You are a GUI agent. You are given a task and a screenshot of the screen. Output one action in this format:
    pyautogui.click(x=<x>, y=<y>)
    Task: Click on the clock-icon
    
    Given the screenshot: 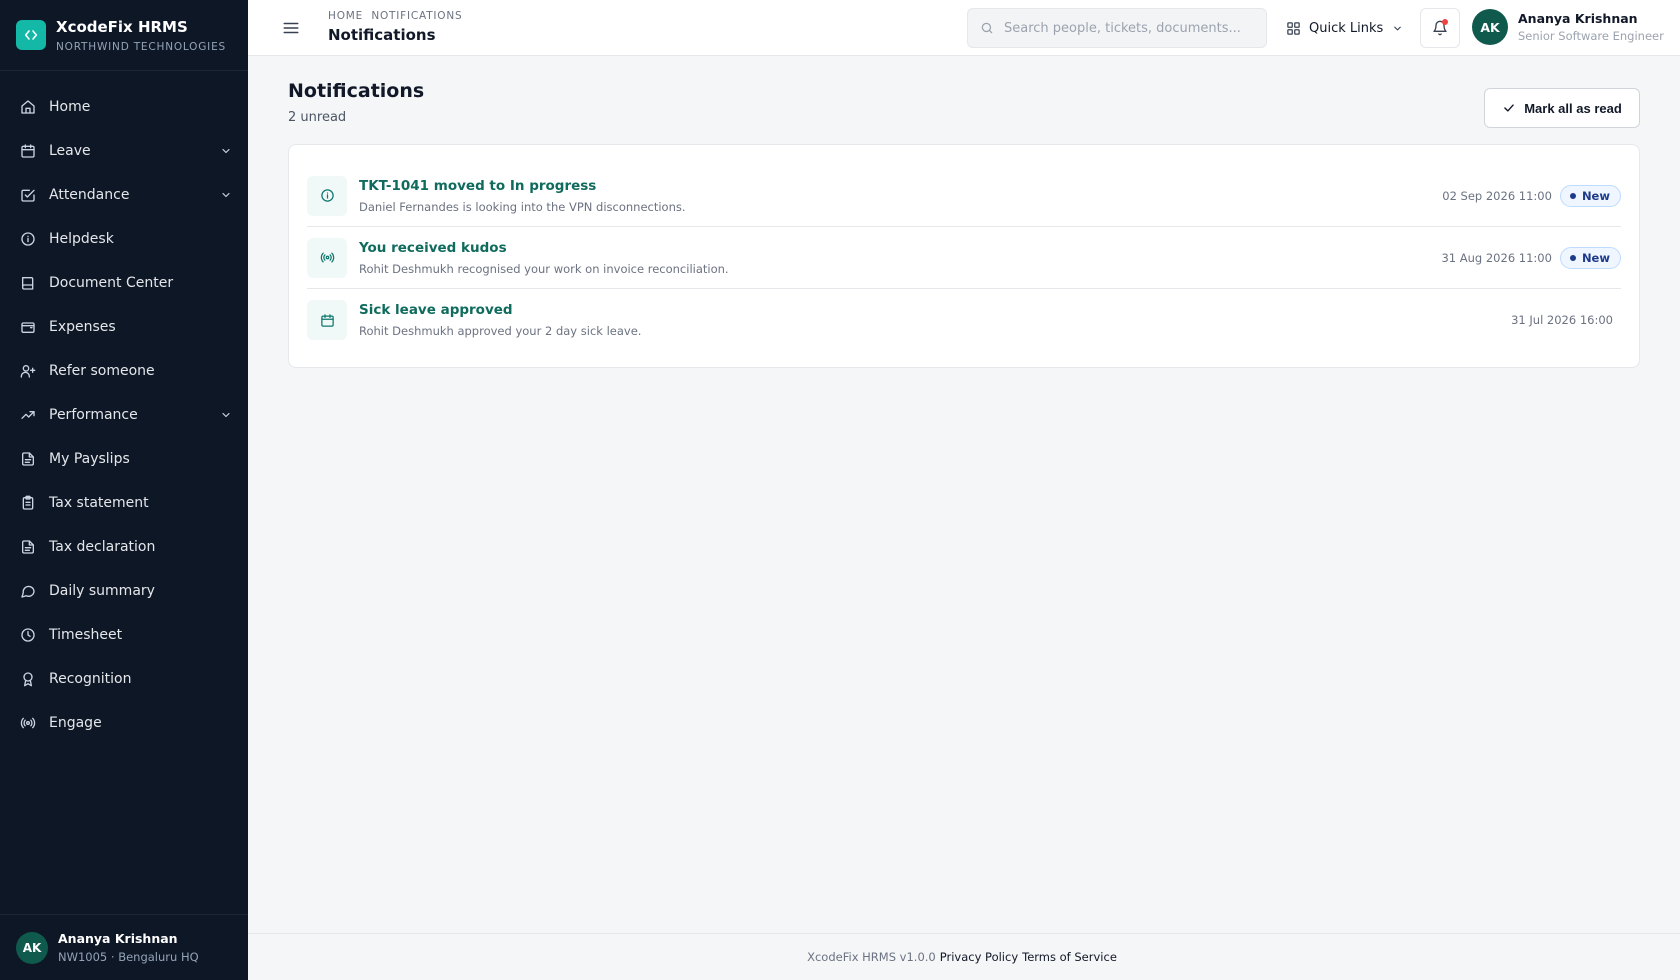 What is the action you would take?
    pyautogui.click(x=28, y=635)
    